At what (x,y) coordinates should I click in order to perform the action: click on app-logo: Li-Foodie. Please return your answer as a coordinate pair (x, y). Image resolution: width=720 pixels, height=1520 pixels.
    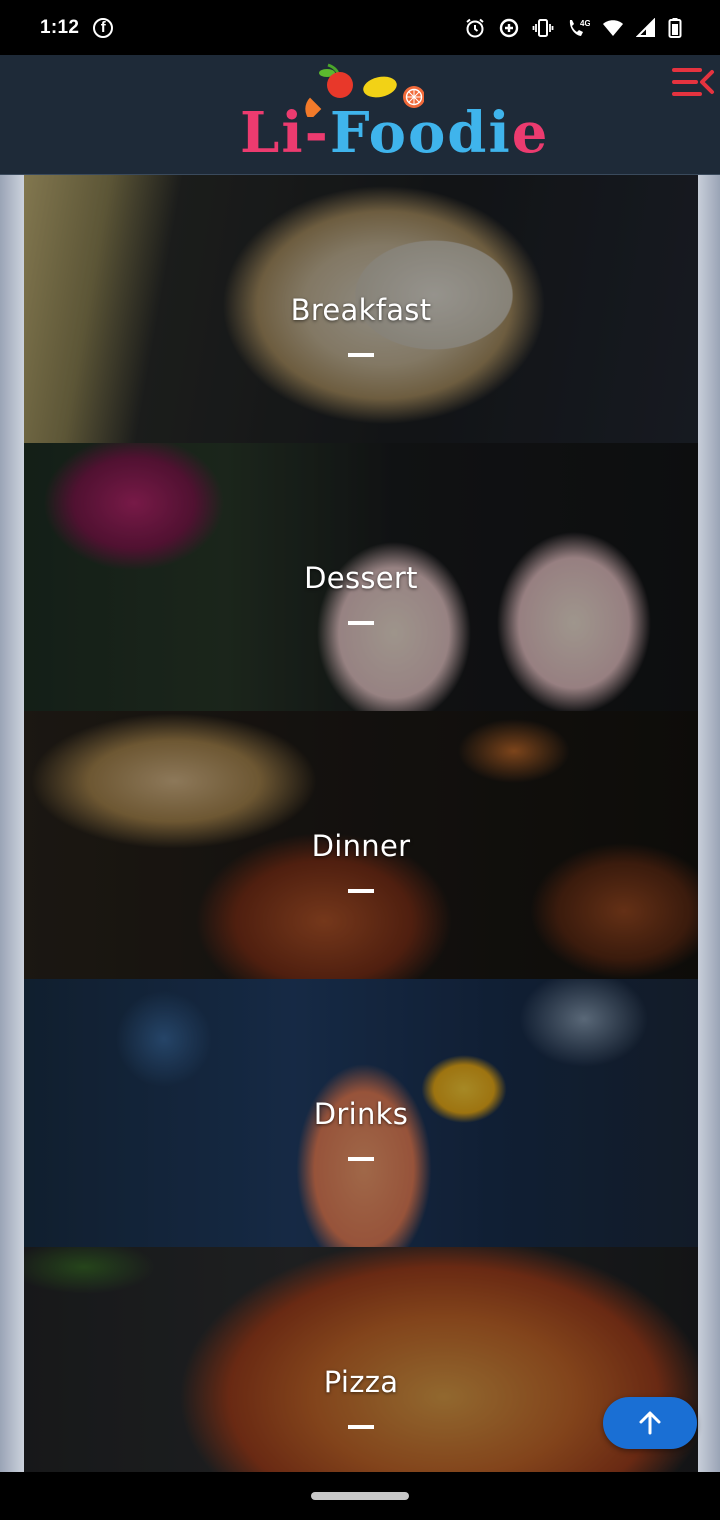
    Looking at the image, I should click on (391, 114).